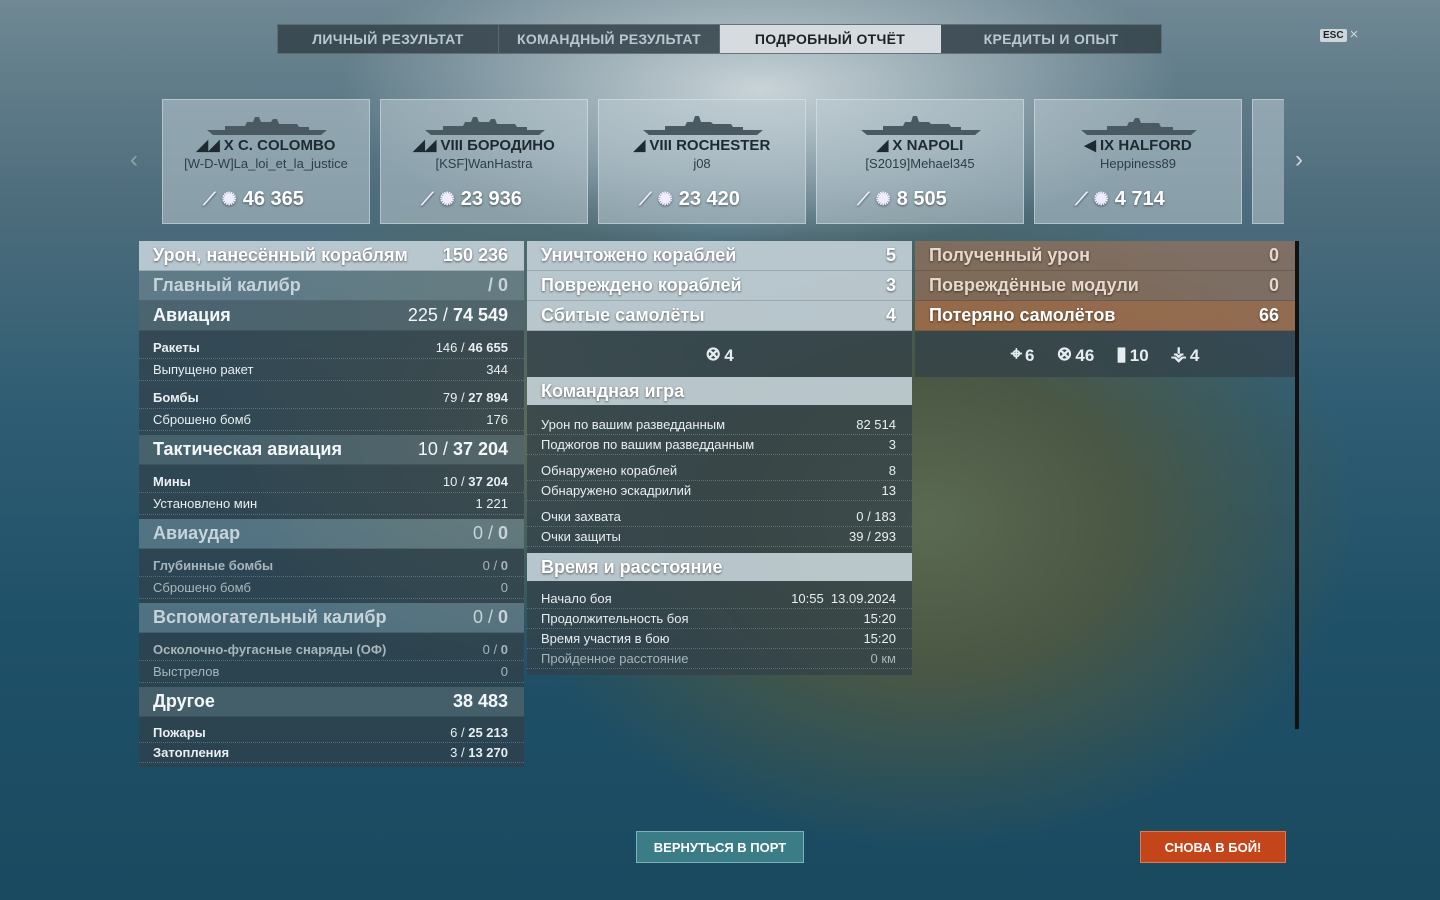 The image size is (1440, 900). Describe the element at coordinates (331, 398) in the screenshot. I see `bombs-row: Бомбы 79 / 27 894` at that location.